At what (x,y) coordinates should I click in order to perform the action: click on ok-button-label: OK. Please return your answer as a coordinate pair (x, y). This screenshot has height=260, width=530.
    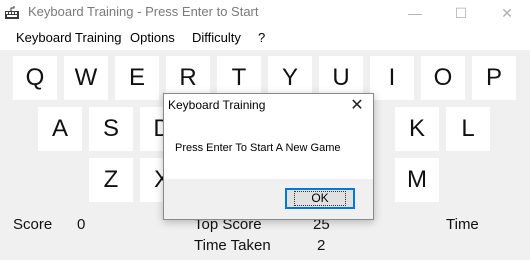
    Looking at the image, I should click on (320, 198).